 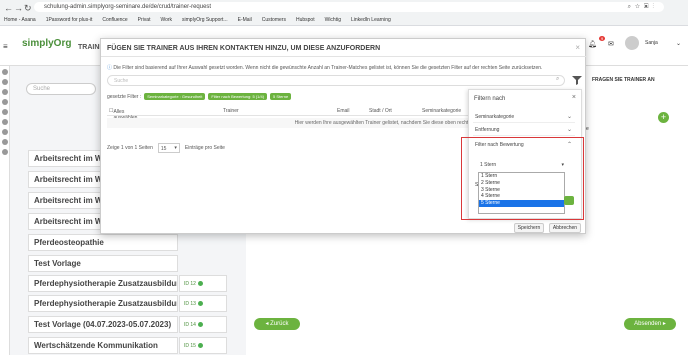 What do you see at coordinates (190, 346) in the screenshot?
I see `id-text: ID 15` at bounding box center [190, 346].